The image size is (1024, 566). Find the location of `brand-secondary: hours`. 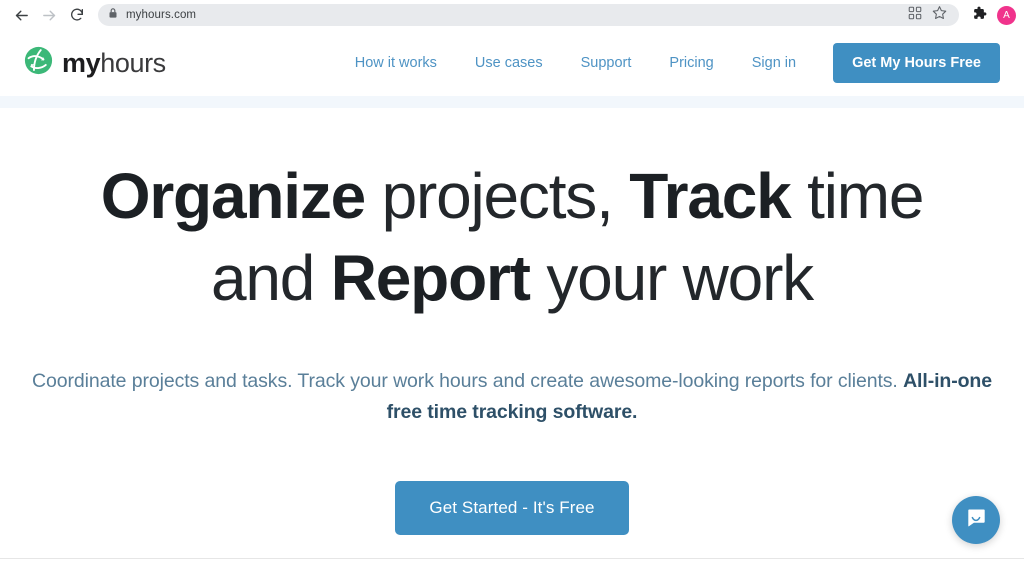

brand-secondary: hours is located at coordinates (133, 62).